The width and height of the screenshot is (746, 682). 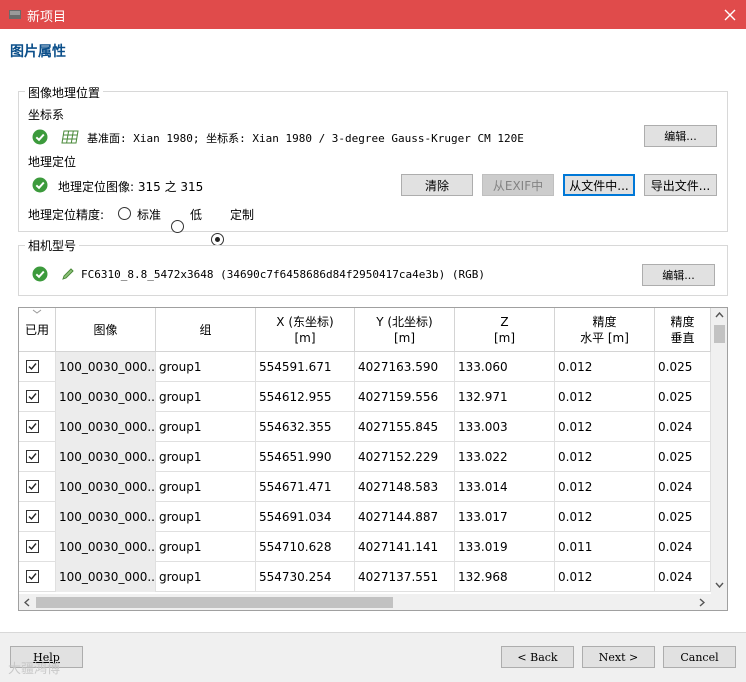 I want to click on accuracy-low-radio, so click(x=177, y=226).